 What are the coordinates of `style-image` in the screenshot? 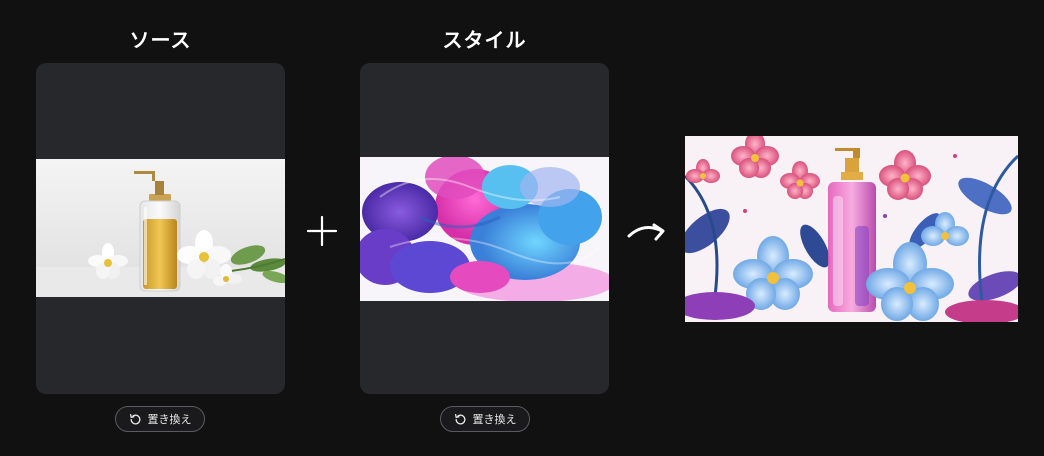 It's located at (484, 229).